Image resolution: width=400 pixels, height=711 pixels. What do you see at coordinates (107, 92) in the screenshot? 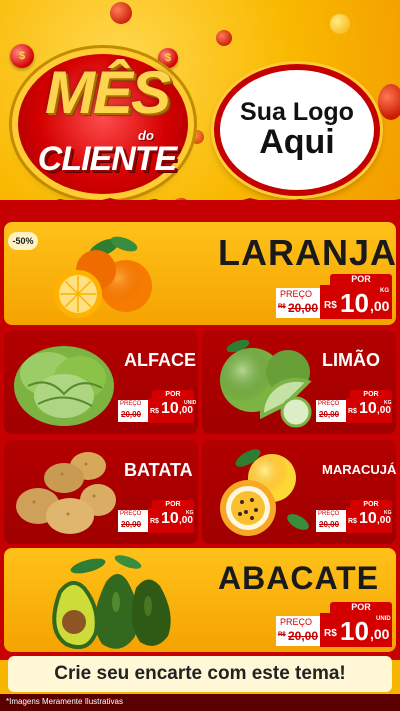
I see `badge-title-mes: MÊS` at bounding box center [107, 92].